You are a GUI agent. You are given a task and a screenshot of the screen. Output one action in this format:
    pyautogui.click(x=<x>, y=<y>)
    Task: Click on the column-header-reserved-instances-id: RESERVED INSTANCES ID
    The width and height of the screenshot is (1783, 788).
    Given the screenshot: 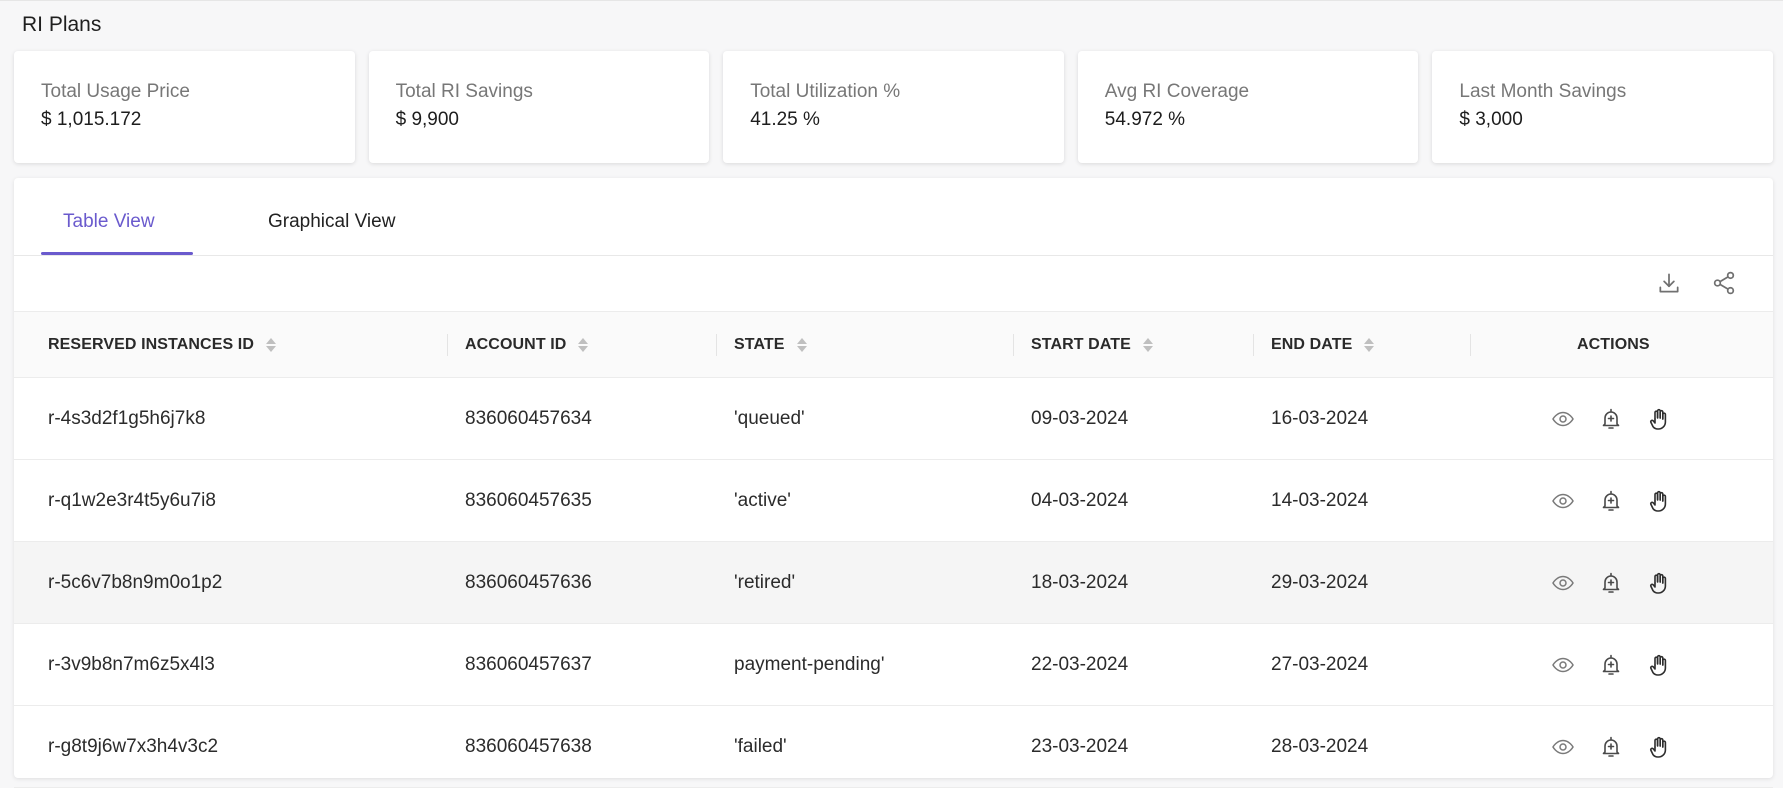 What is the action you would take?
    pyautogui.click(x=162, y=345)
    